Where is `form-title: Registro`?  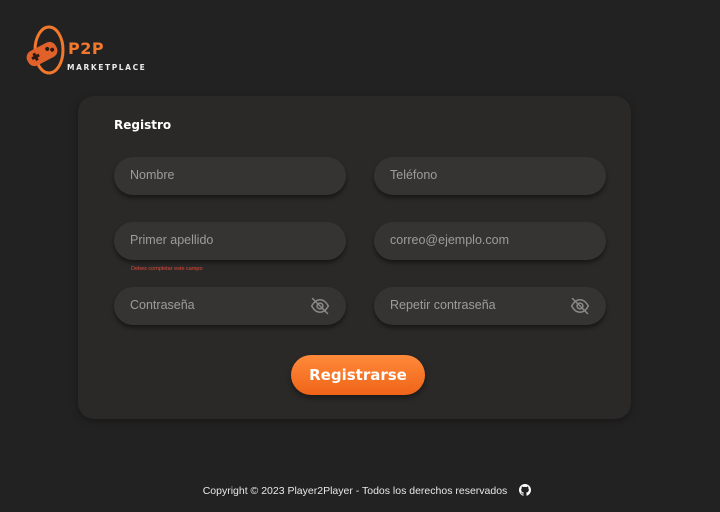 form-title: Registro is located at coordinates (143, 125).